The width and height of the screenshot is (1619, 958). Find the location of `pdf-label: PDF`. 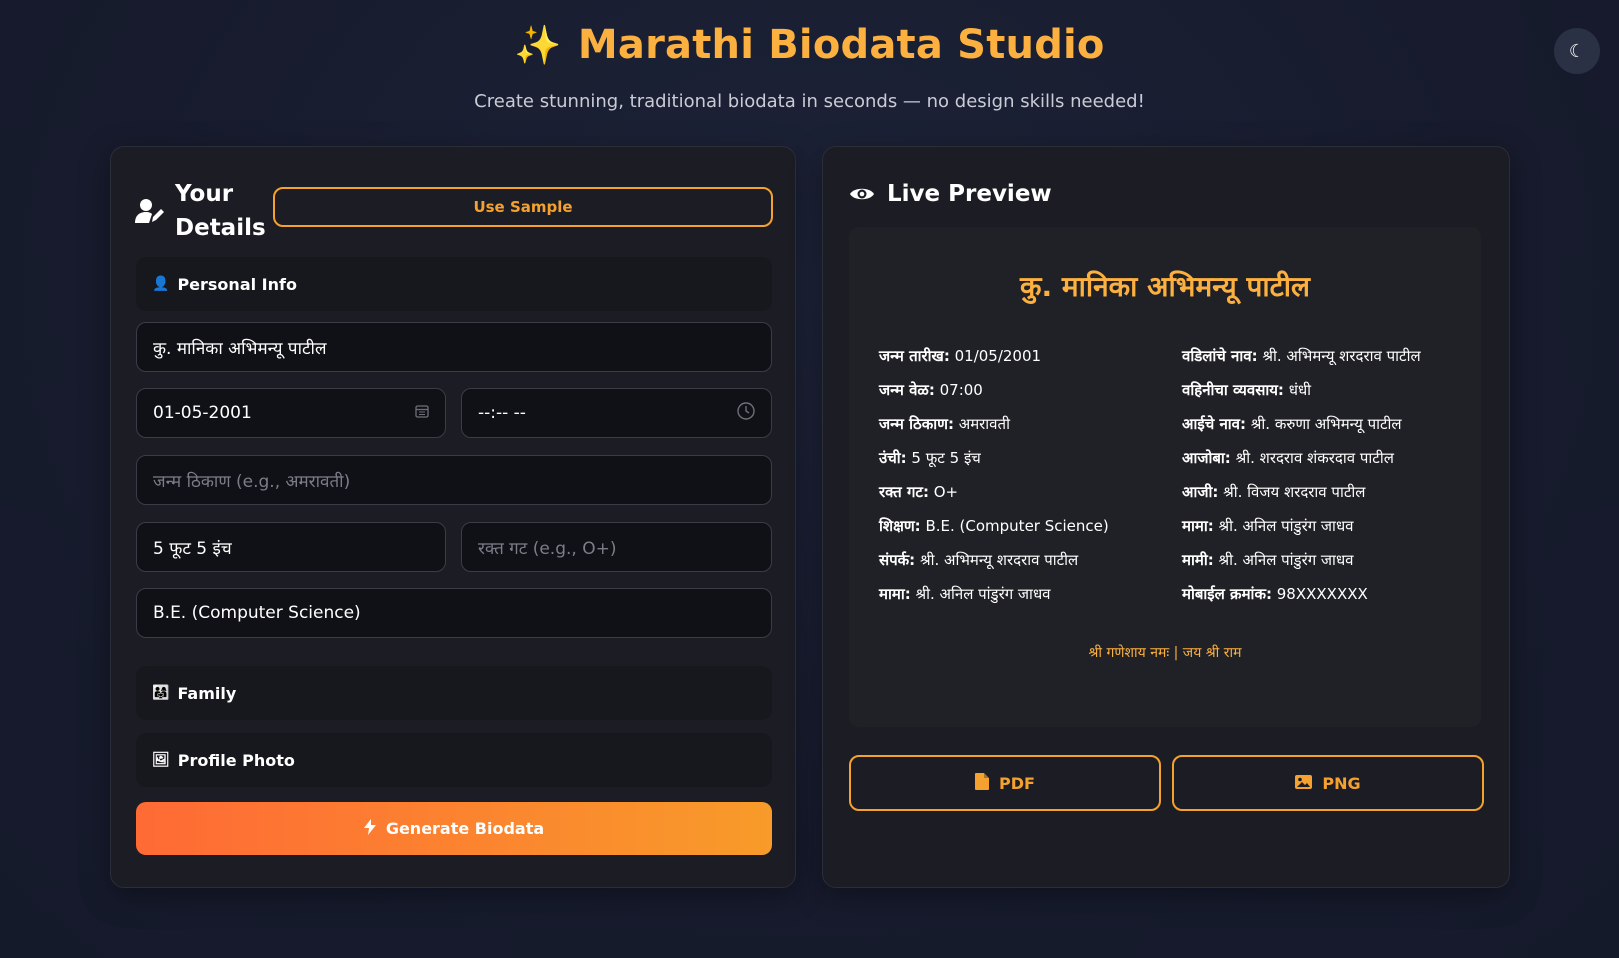

pdf-label: PDF is located at coordinates (1017, 783).